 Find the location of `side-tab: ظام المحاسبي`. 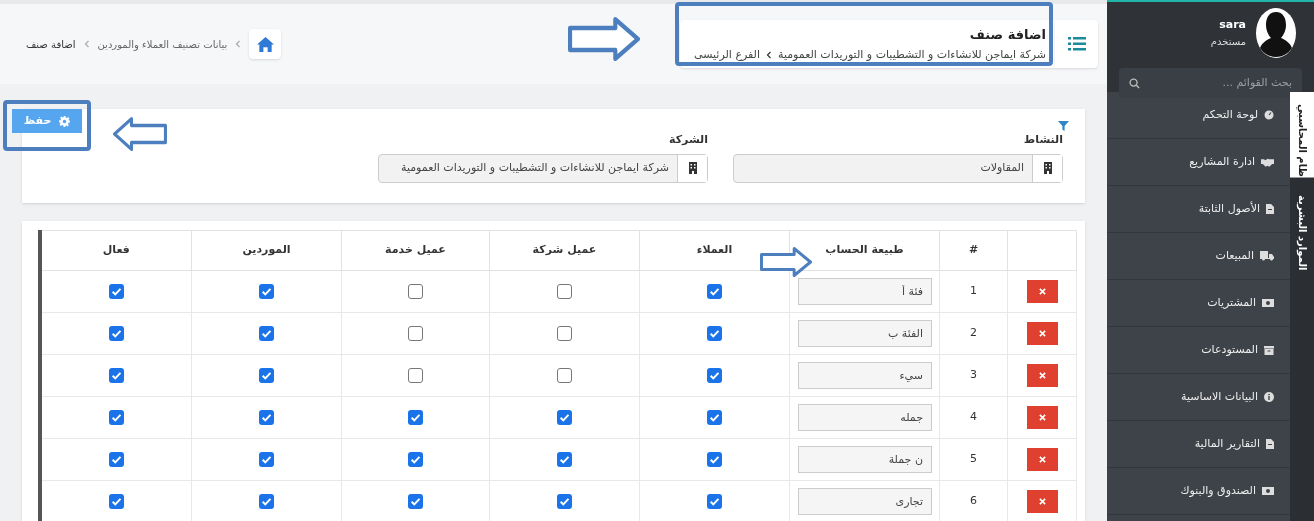

side-tab: ظام المحاسبي is located at coordinates (1302, 135).